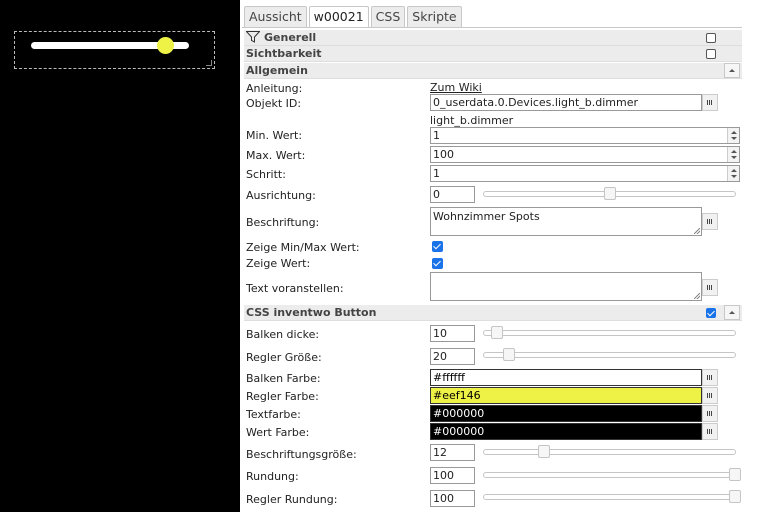  Describe the element at coordinates (452, 475) in the screenshot. I see `rundung-input: 100` at that location.